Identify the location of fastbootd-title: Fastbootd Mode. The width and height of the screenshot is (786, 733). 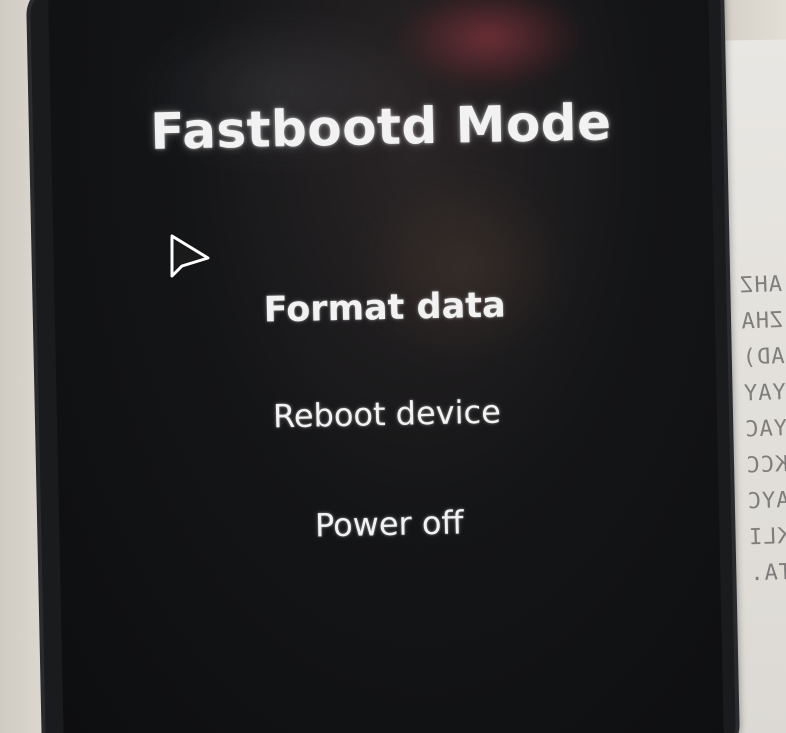
(380, 127).